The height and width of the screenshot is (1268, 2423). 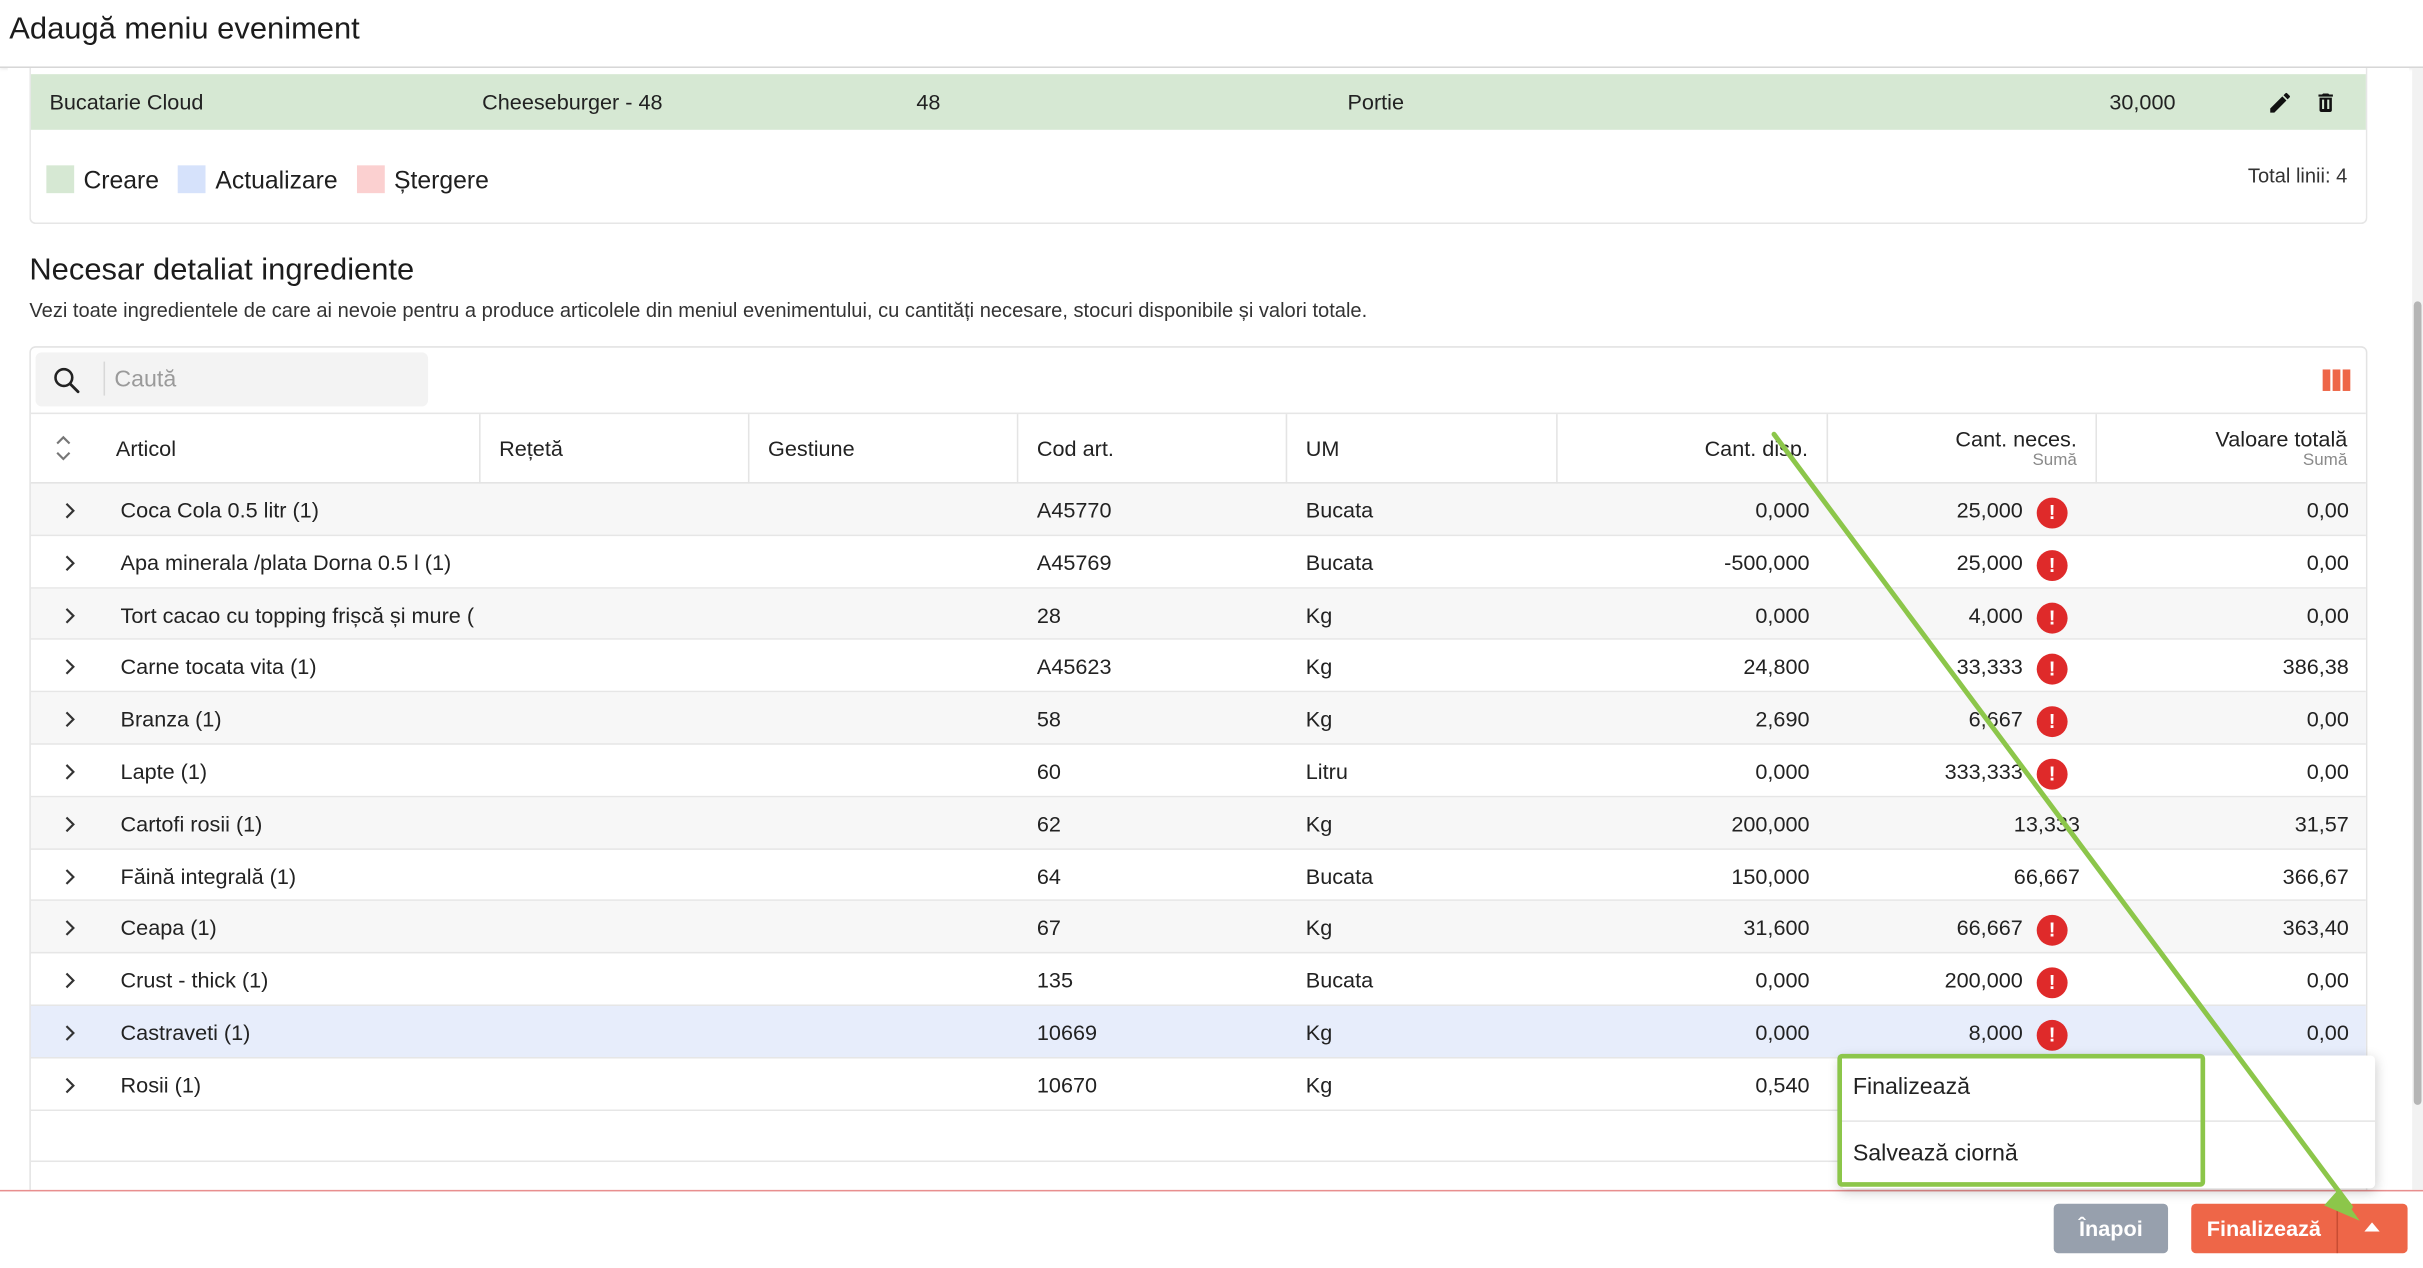 What do you see at coordinates (1198, 718) in the screenshot?
I see `table-row: Branza (1) 58 Kg 2,690 6,667! 0,00` at bounding box center [1198, 718].